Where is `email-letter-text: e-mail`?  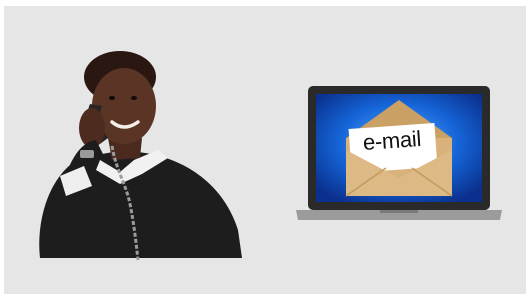 email-letter-text: e-mail is located at coordinates (392, 140).